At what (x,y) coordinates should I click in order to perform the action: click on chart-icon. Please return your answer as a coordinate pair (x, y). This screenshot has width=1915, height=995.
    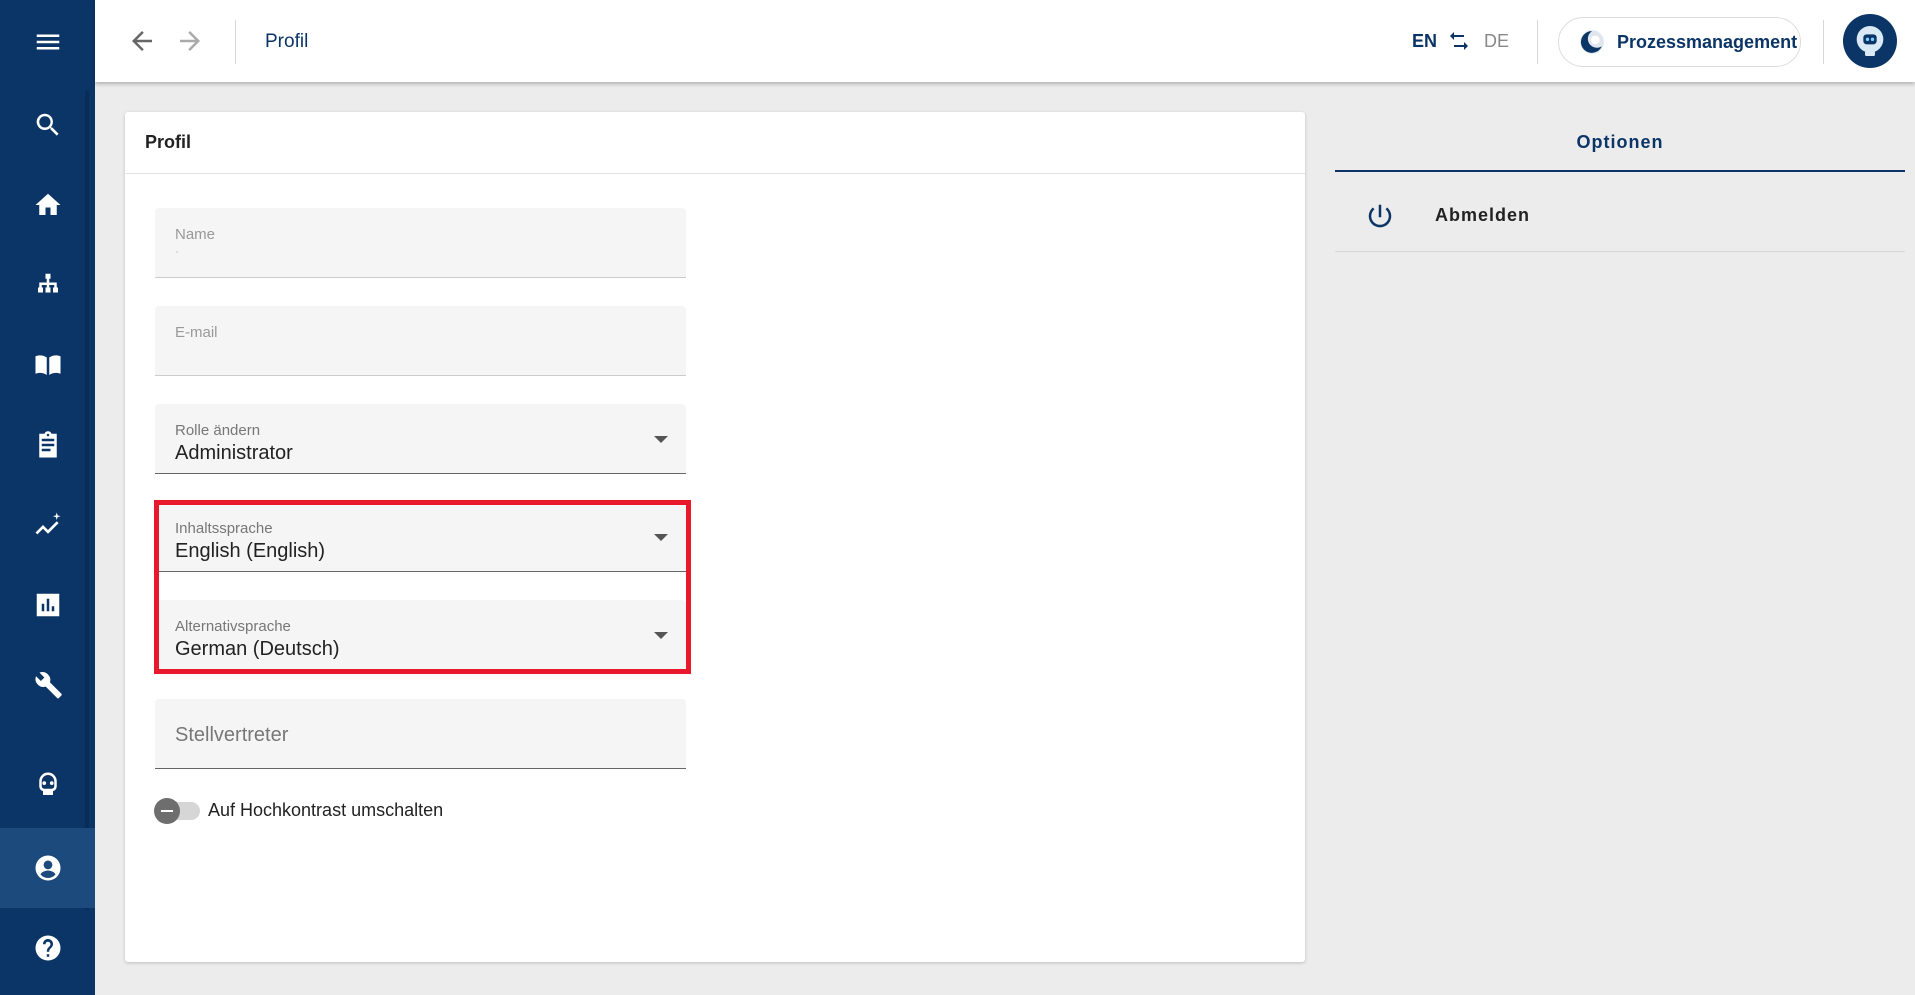
    Looking at the image, I should click on (47, 605).